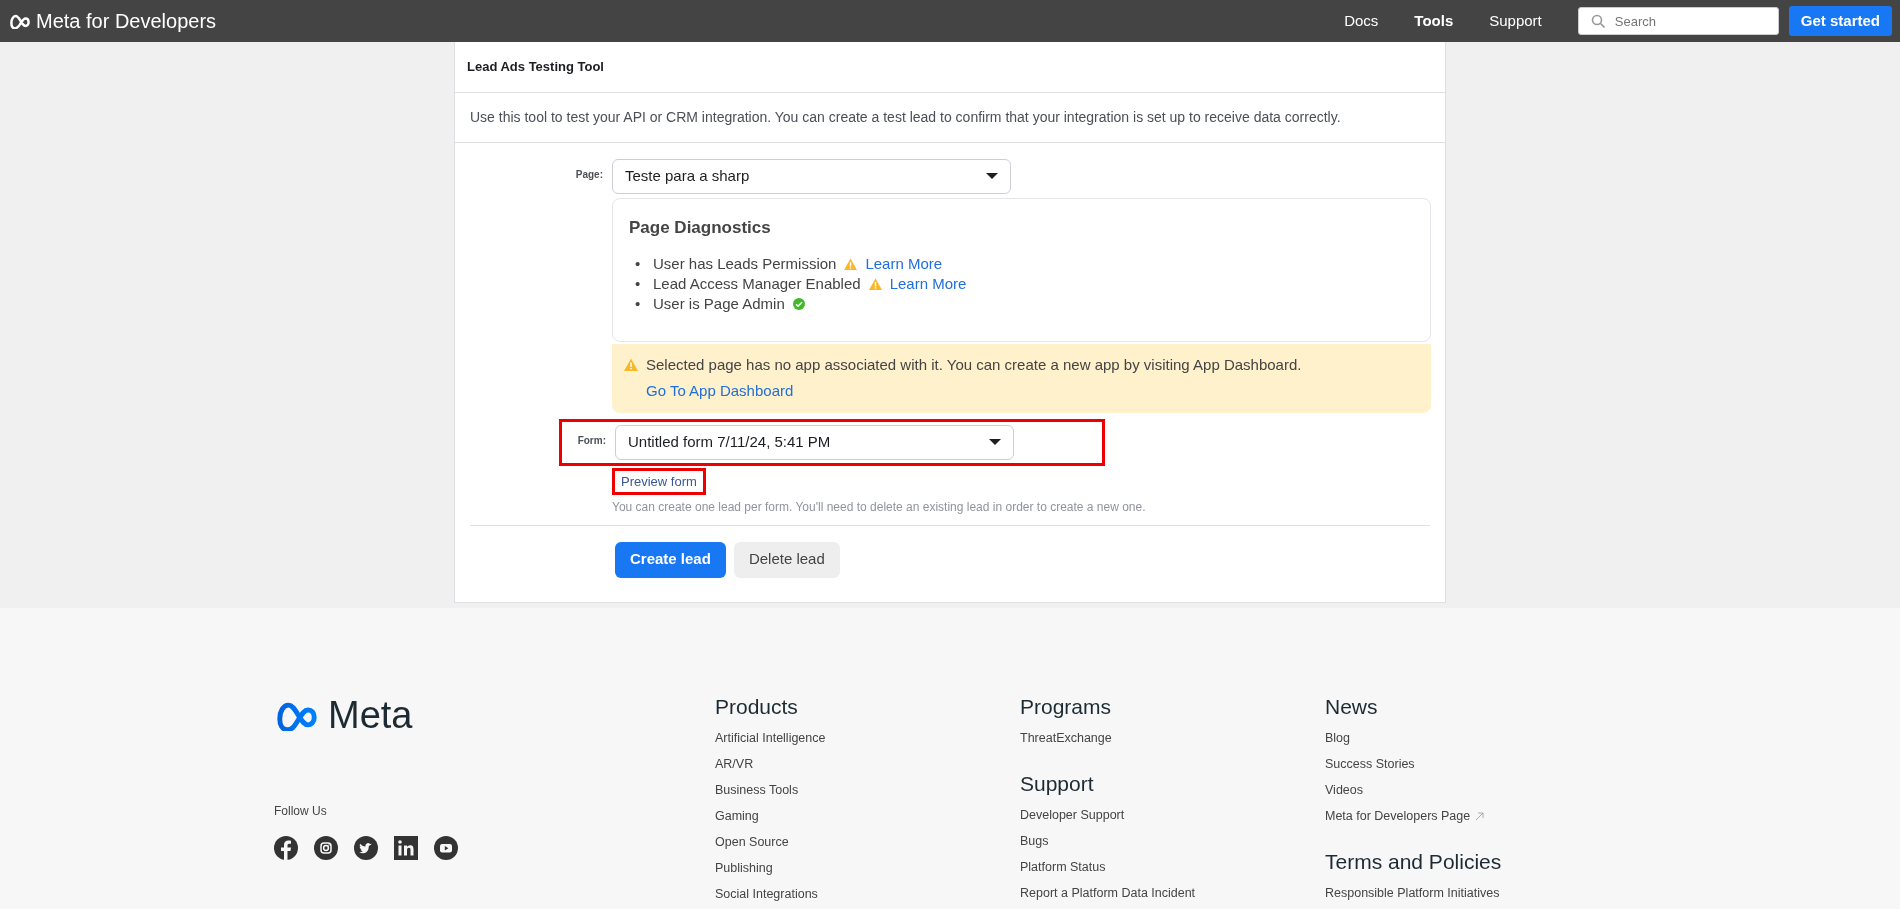 Image resolution: width=1900 pixels, height=909 pixels. What do you see at coordinates (1172, 815) in the screenshot?
I see `footer-link: Developer Support` at bounding box center [1172, 815].